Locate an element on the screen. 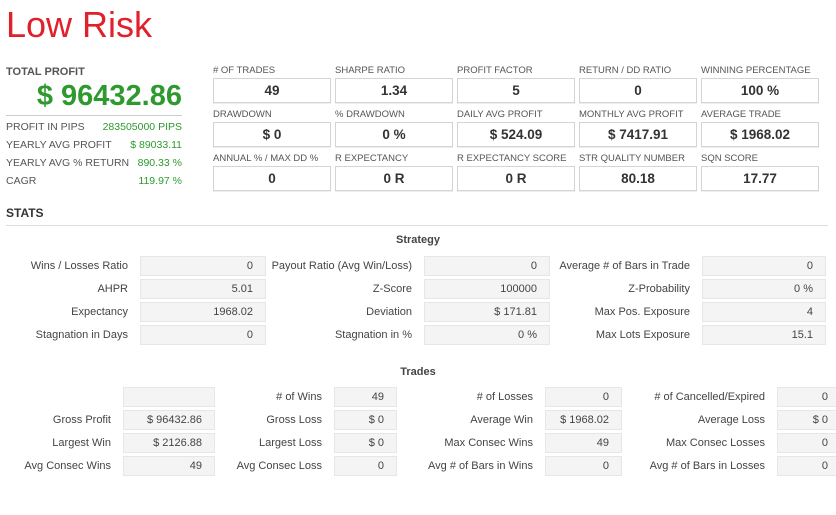 The width and height of the screenshot is (836, 515). kpi-winning-percentage: WINNING PERCENTAGE 100 % is located at coordinates (760, 84).